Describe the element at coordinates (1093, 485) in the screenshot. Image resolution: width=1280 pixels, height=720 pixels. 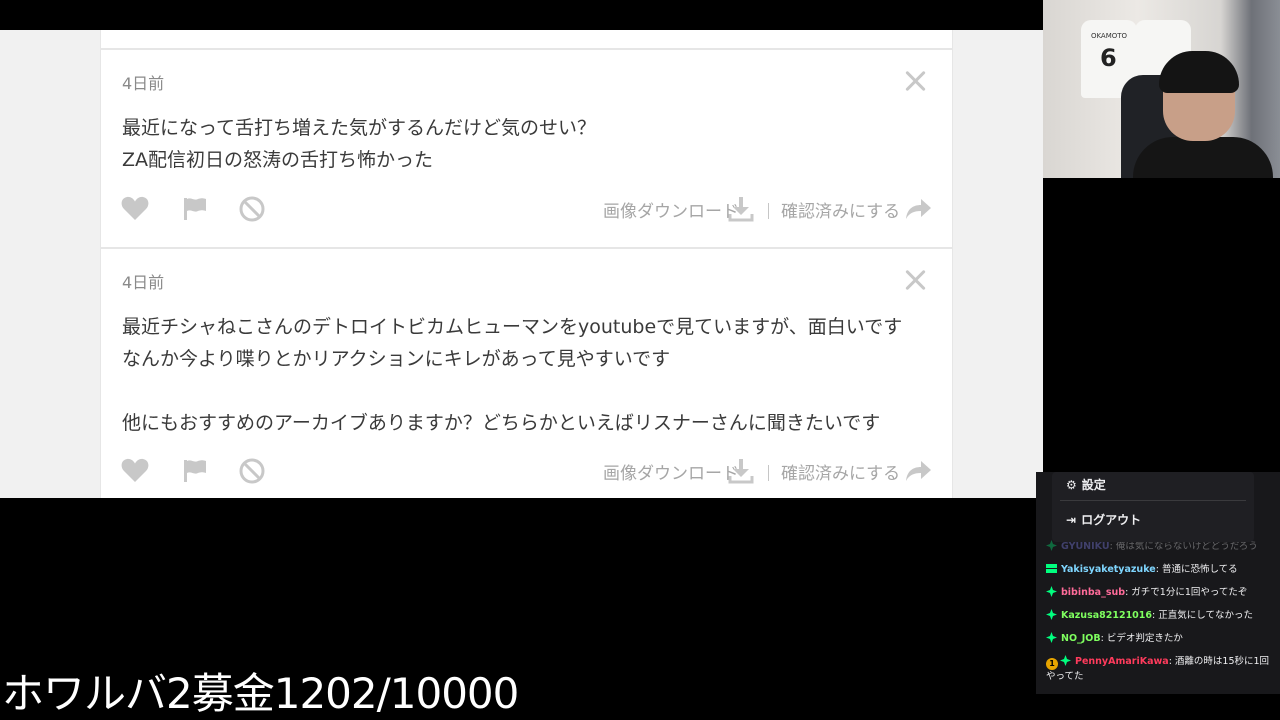
I see `settings-label: 設定` at that location.